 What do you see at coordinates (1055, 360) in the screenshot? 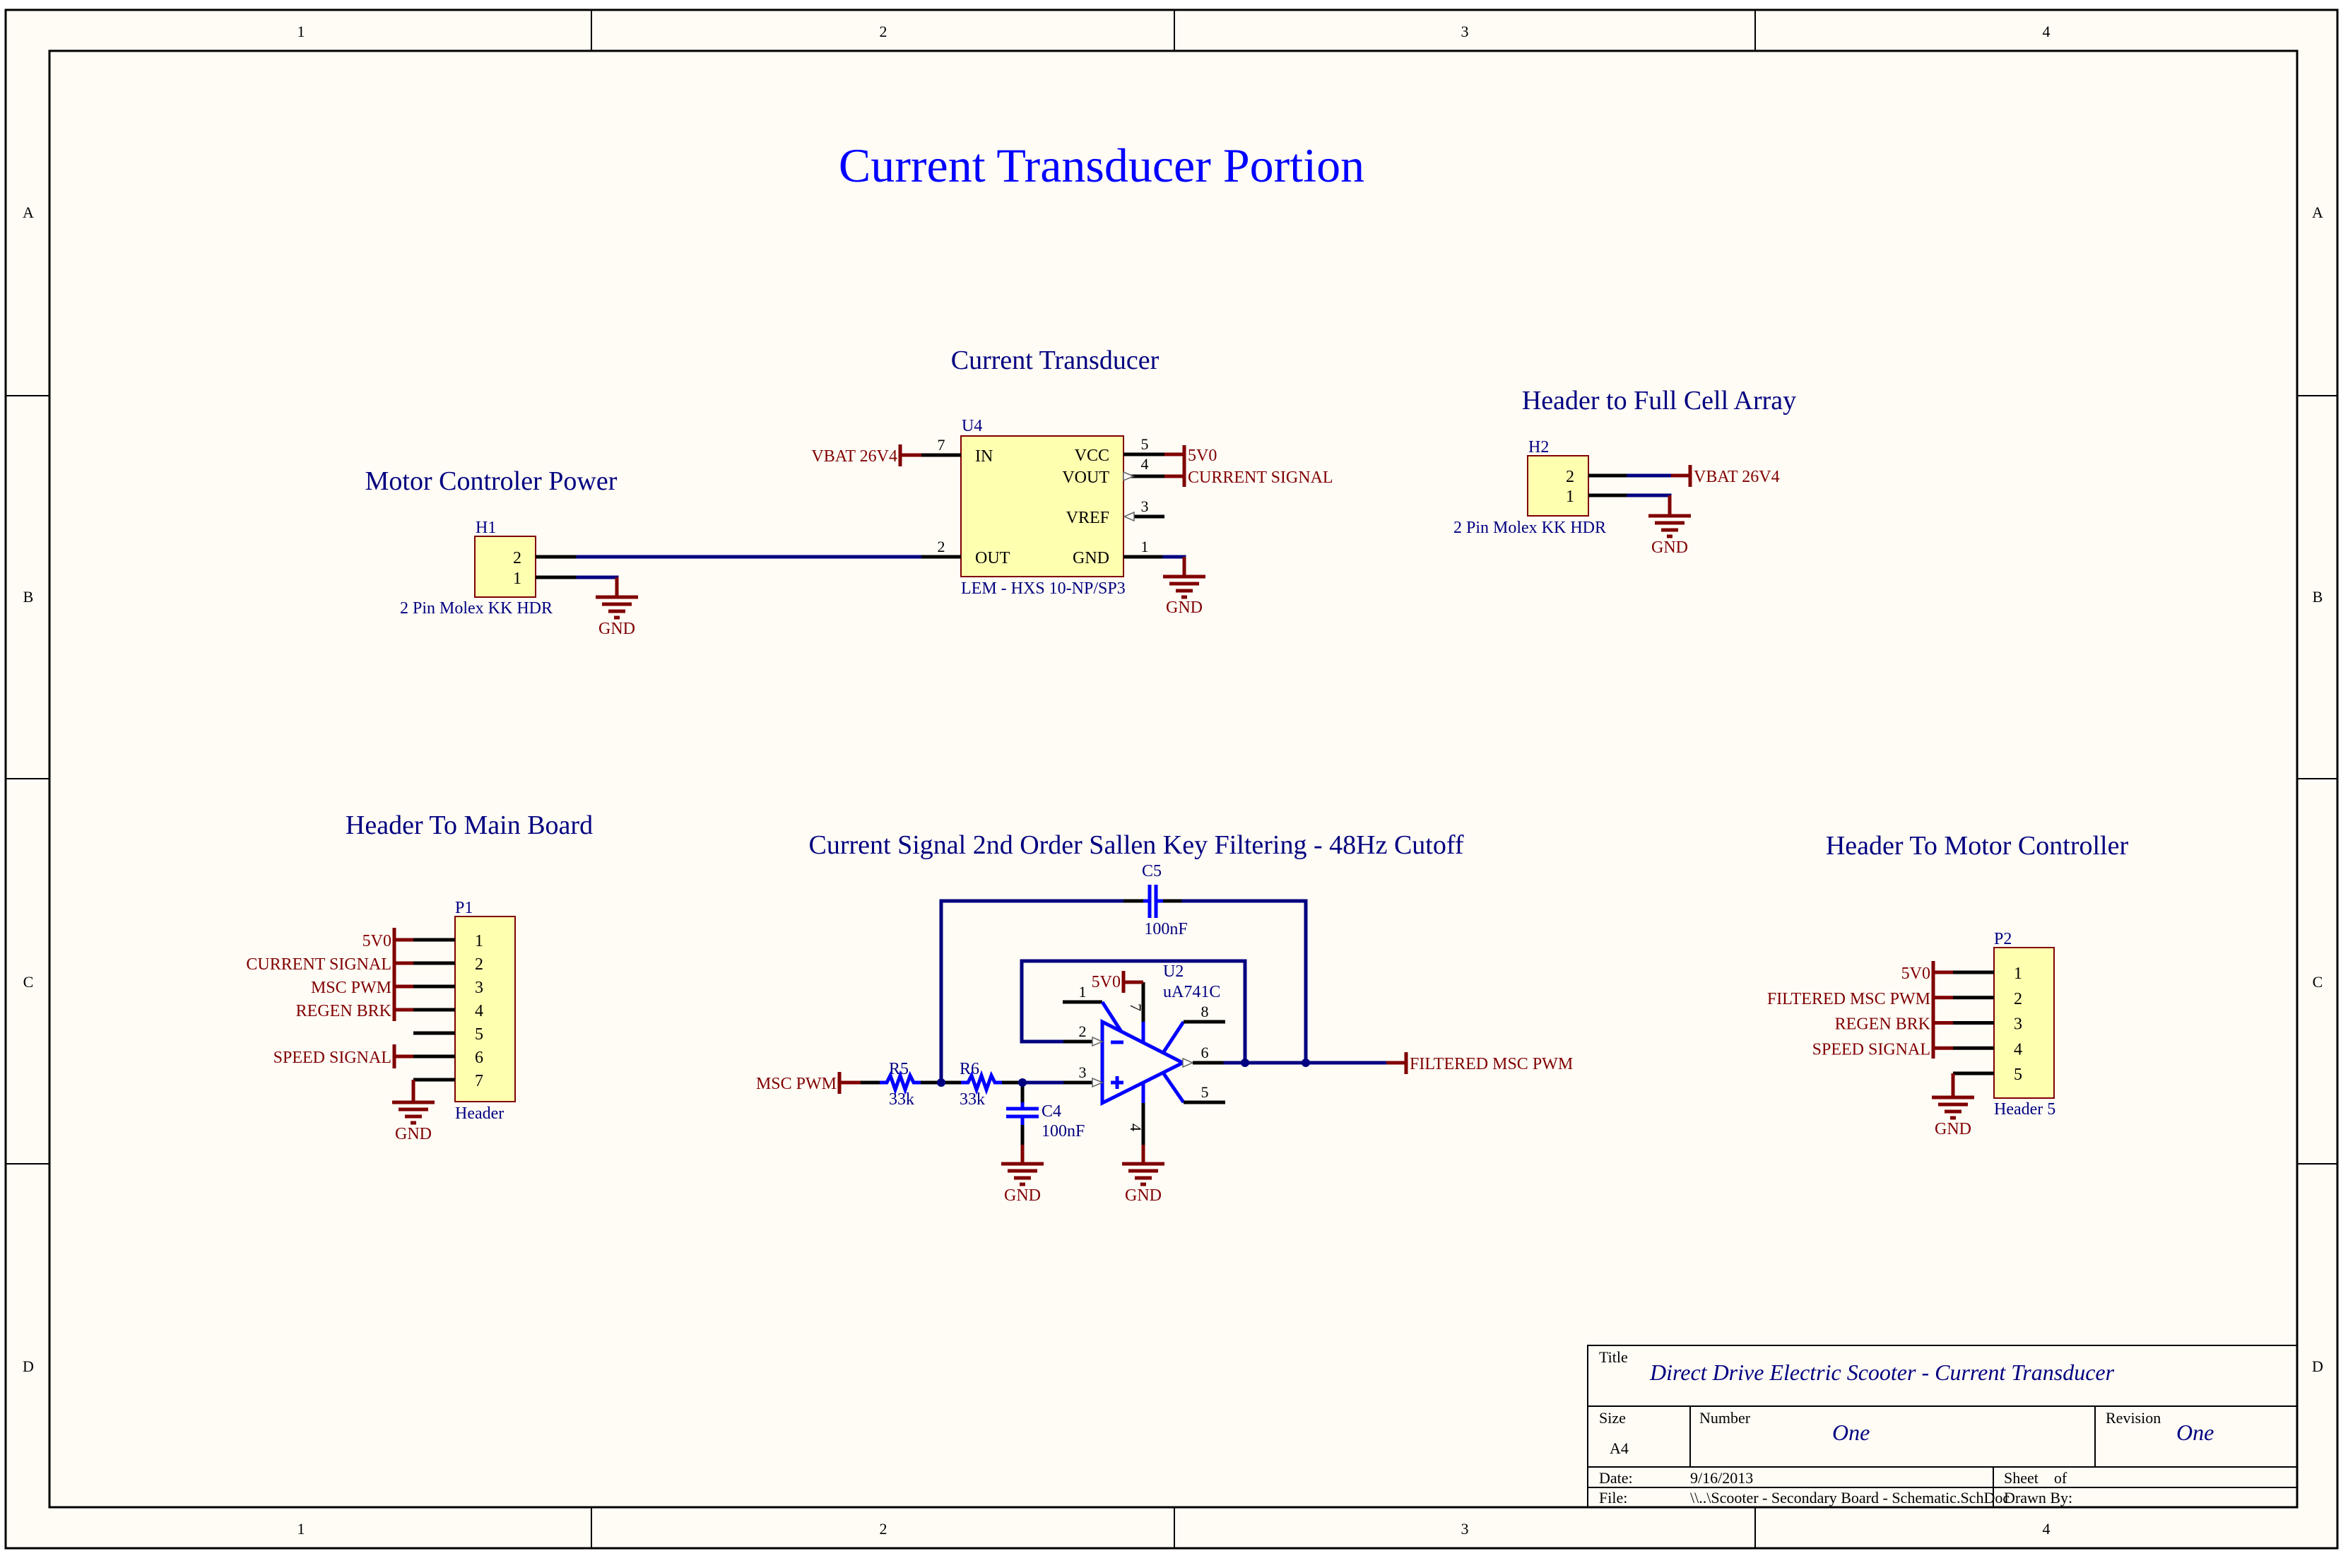
I see `section-title: Current Transducer` at bounding box center [1055, 360].